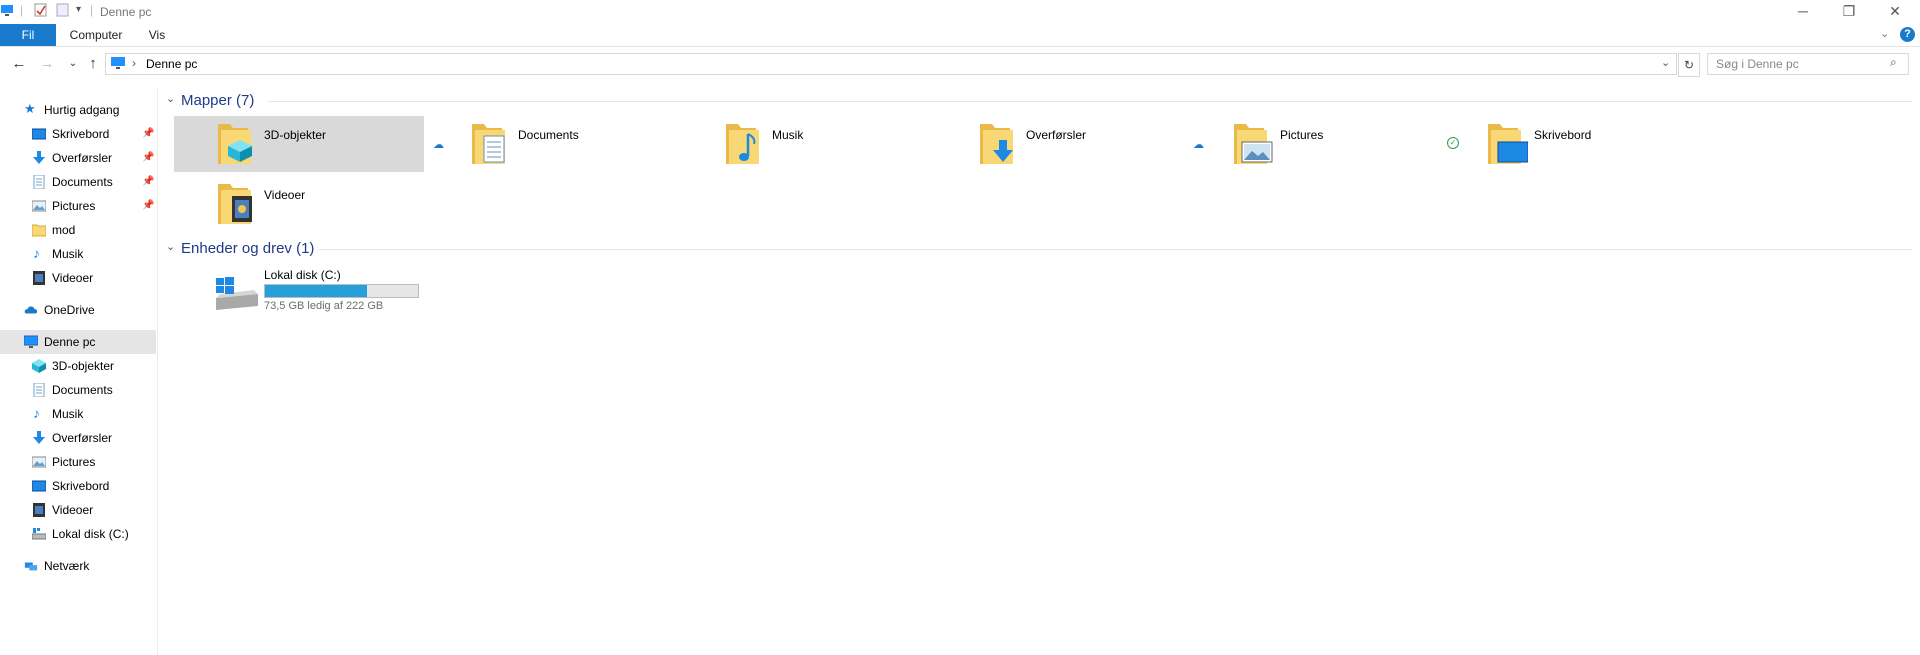 The width and height of the screenshot is (1920, 655). Describe the element at coordinates (1056, 135) in the screenshot. I see `folder-label: Overførsler` at that location.